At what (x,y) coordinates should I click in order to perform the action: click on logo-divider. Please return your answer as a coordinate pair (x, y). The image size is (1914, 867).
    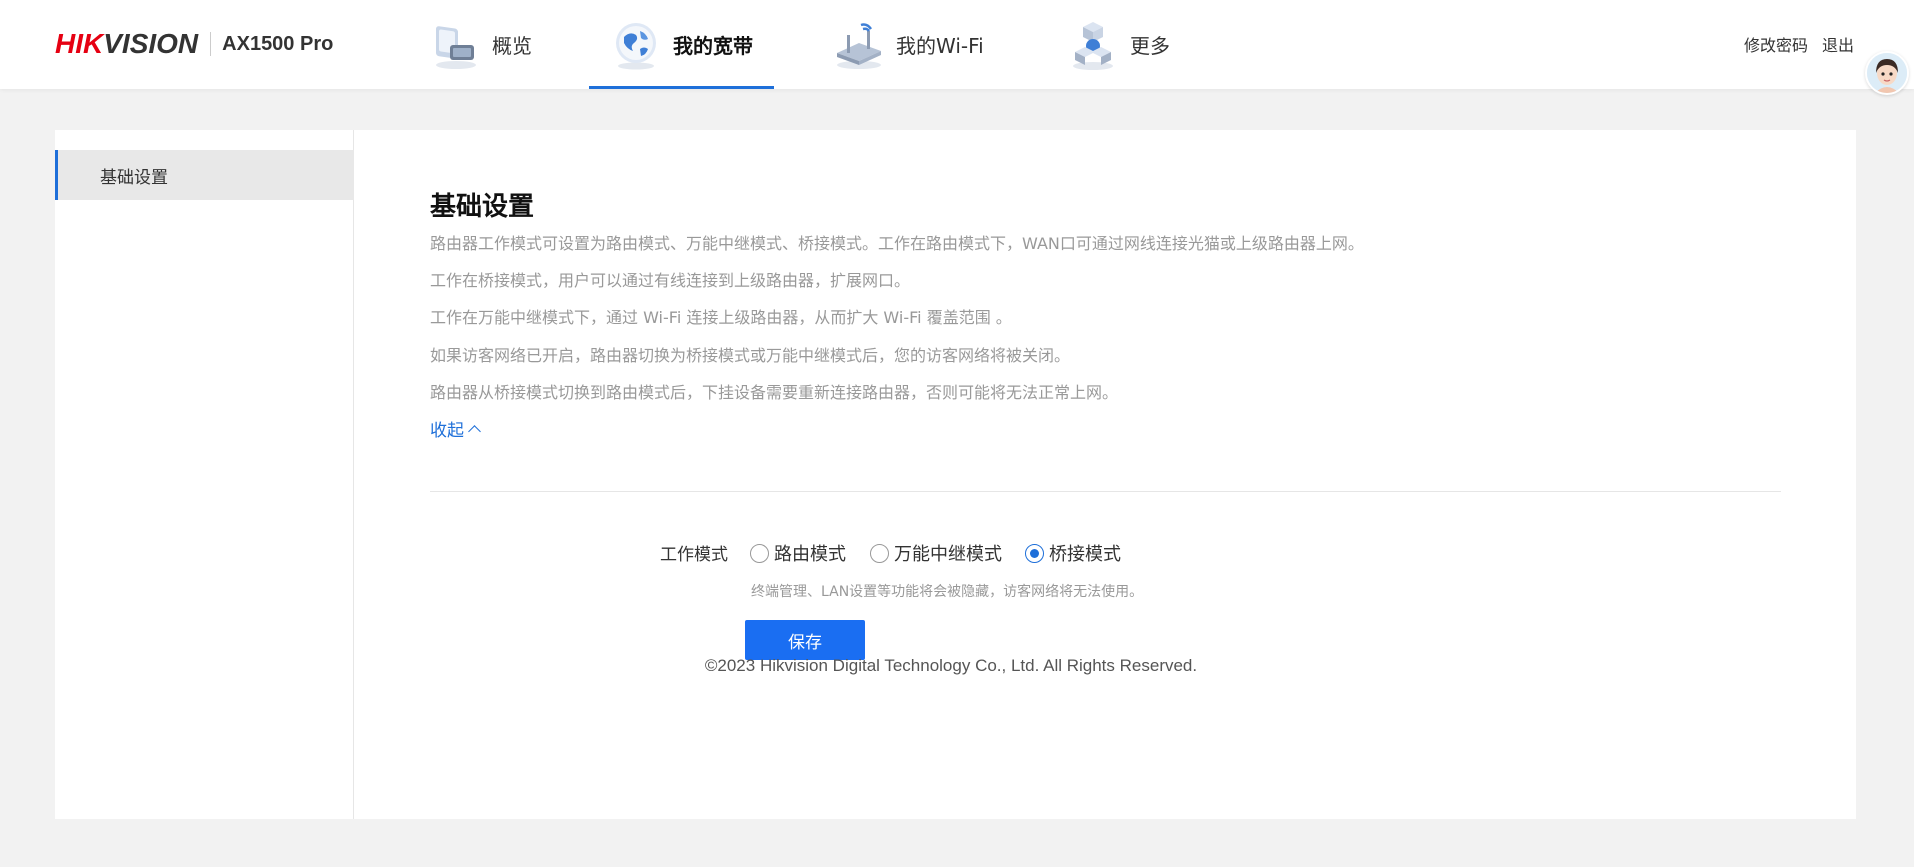
    Looking at the image, I should click on (211, 44).